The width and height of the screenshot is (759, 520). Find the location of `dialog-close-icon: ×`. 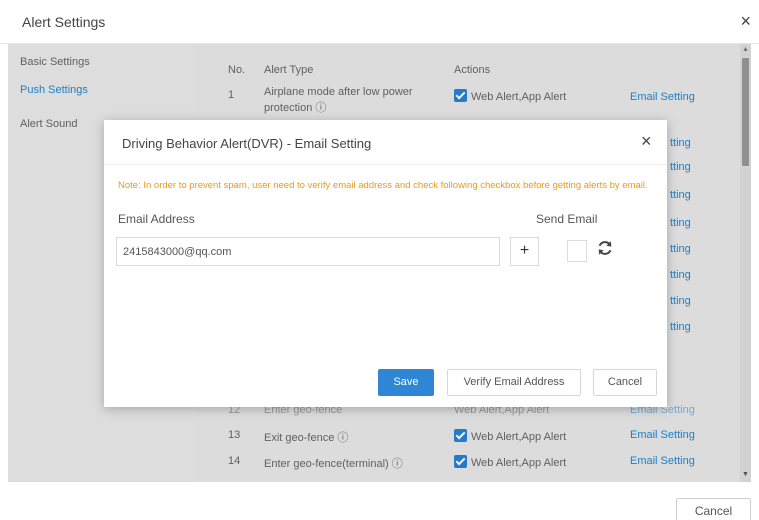

dialog-close-icon: × is located at coordinates (646, 141).